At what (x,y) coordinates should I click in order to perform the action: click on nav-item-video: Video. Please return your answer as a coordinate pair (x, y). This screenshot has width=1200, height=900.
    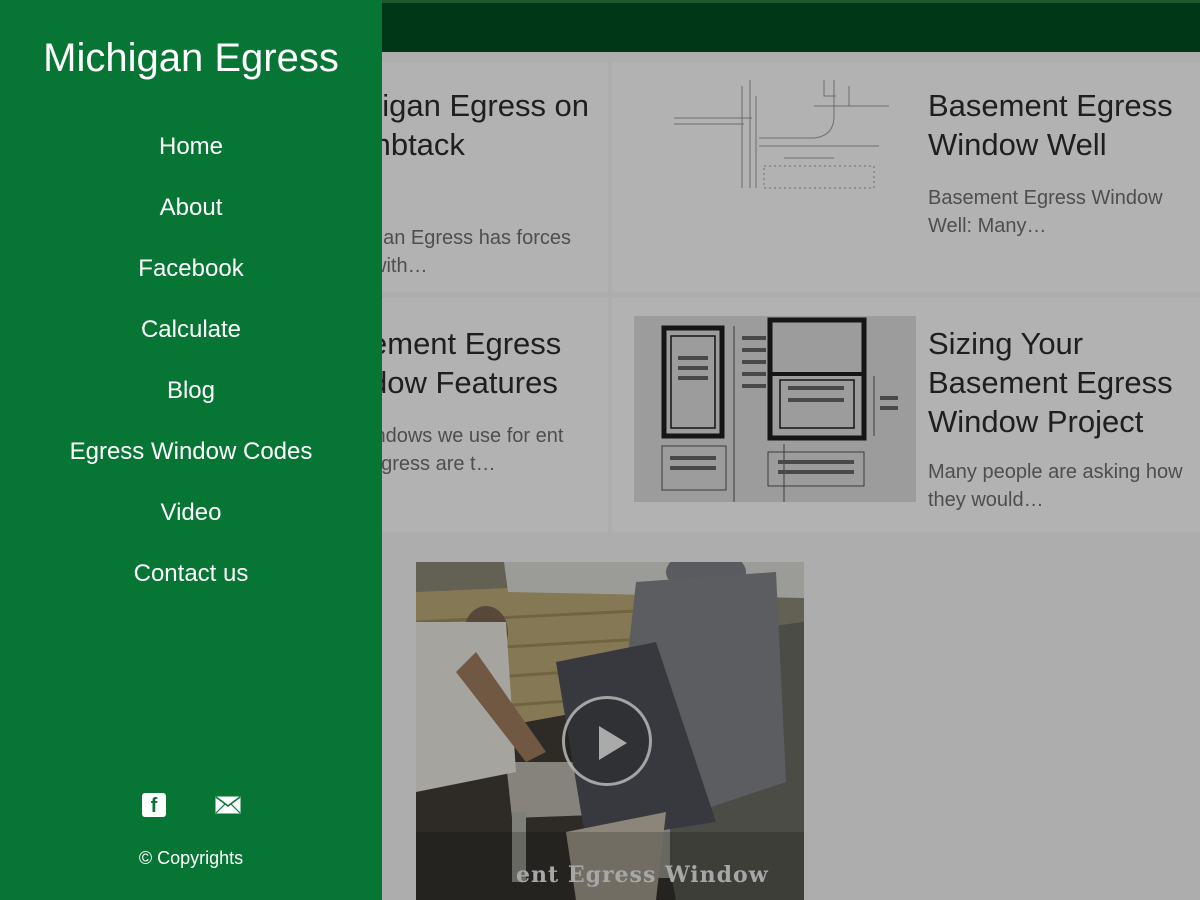
    Looking at the image, I should click on (191, 512).